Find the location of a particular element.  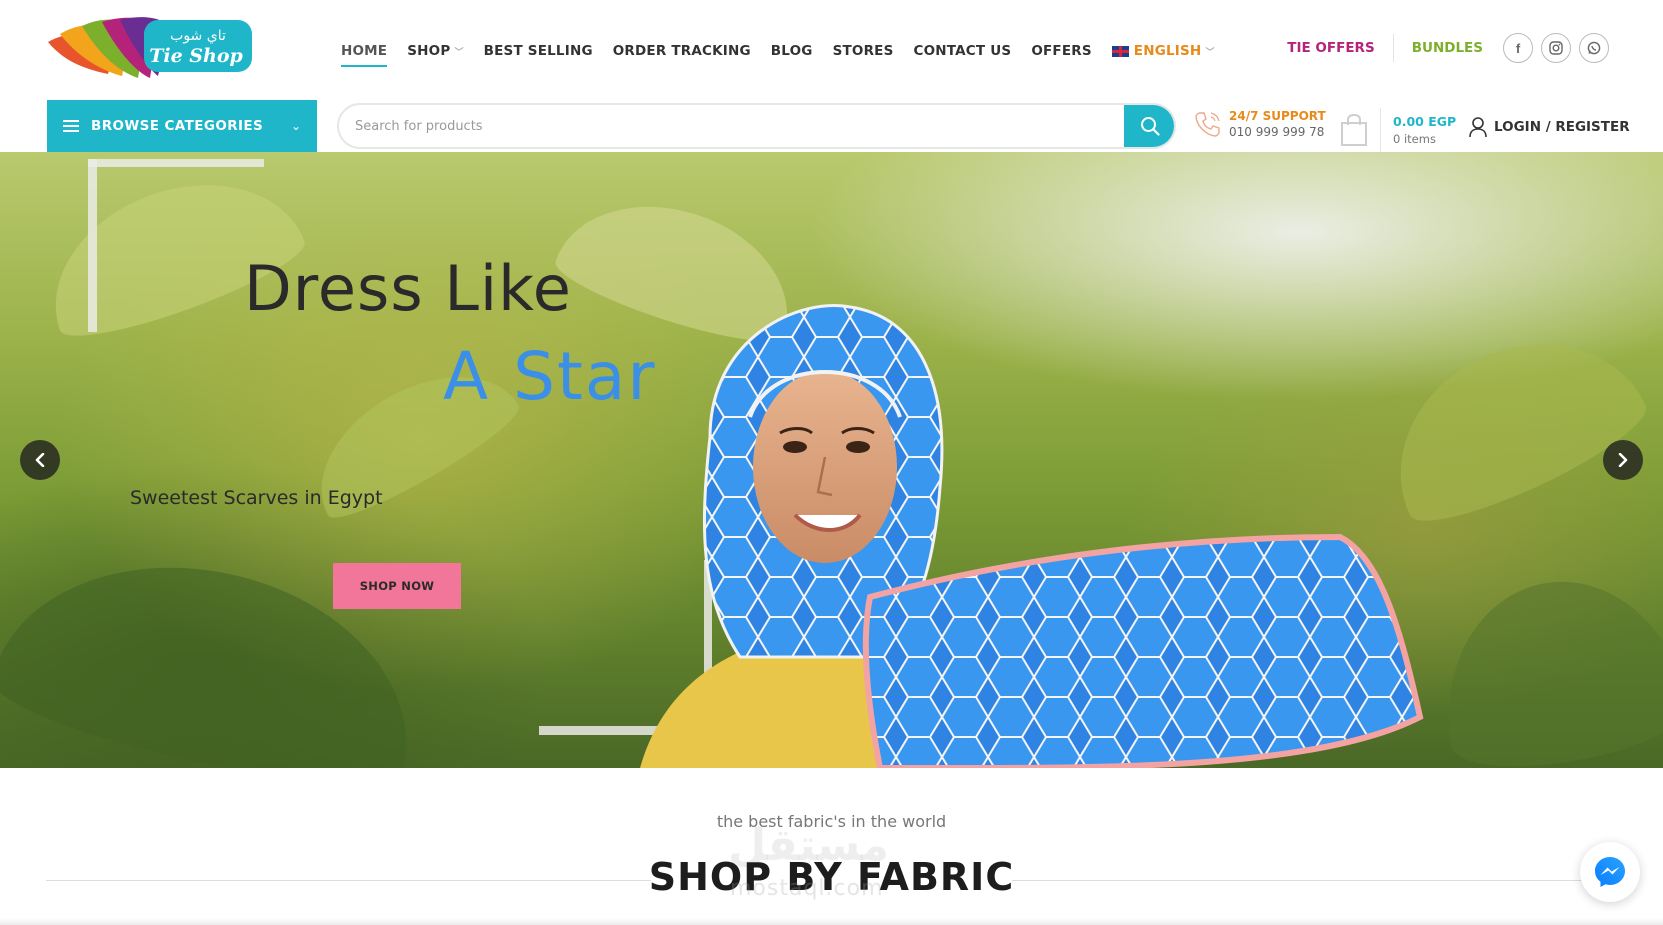

login-register-link: LOGIN / REGISTER is located at coordinates (1549, 127).